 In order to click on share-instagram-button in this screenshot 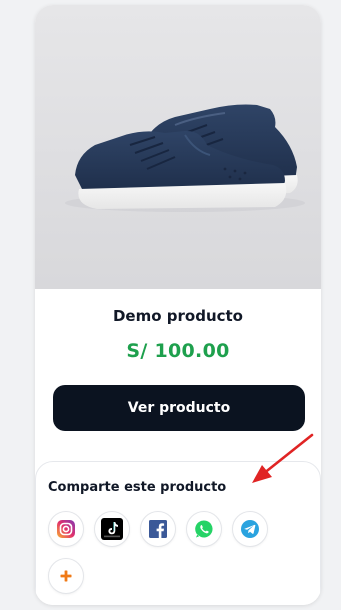, I will do `click(66, 529)`.